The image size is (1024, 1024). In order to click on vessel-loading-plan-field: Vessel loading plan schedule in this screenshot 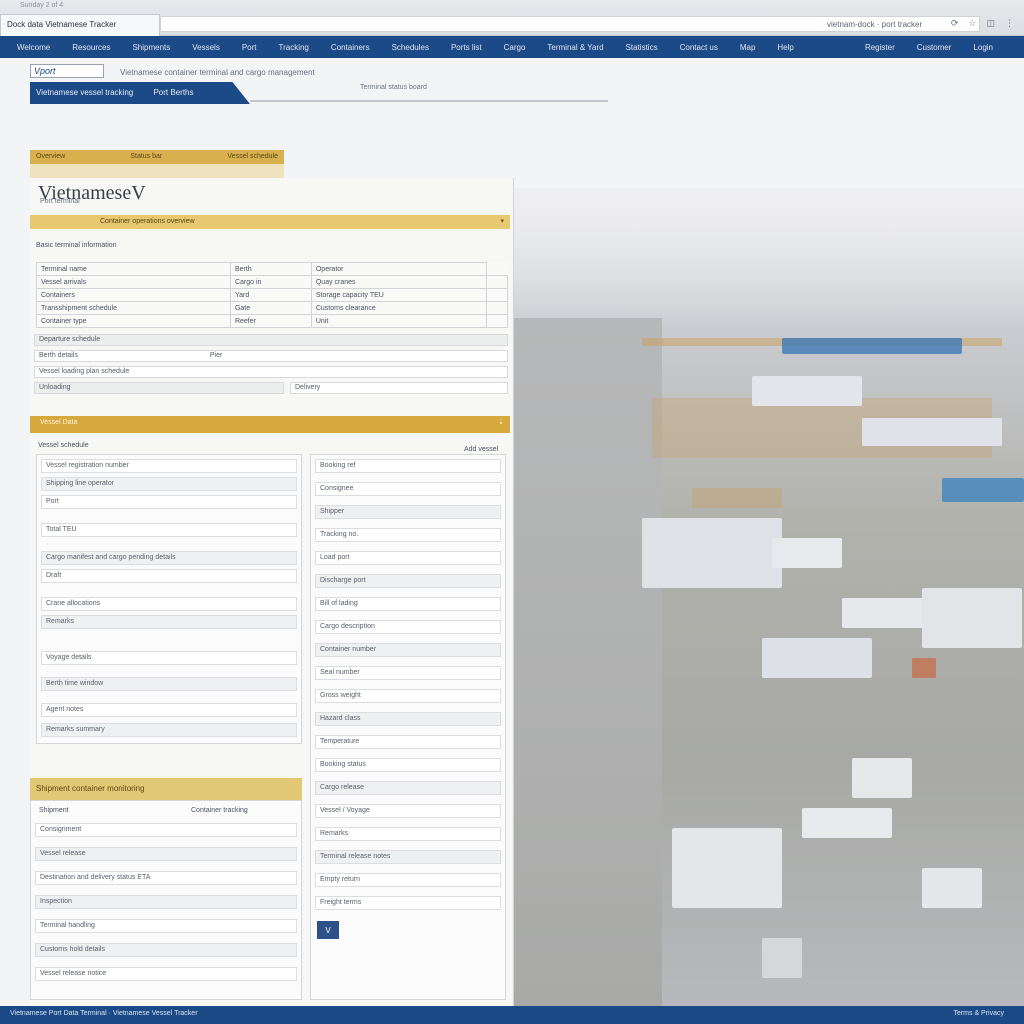, I will do `click(271, 372)`.